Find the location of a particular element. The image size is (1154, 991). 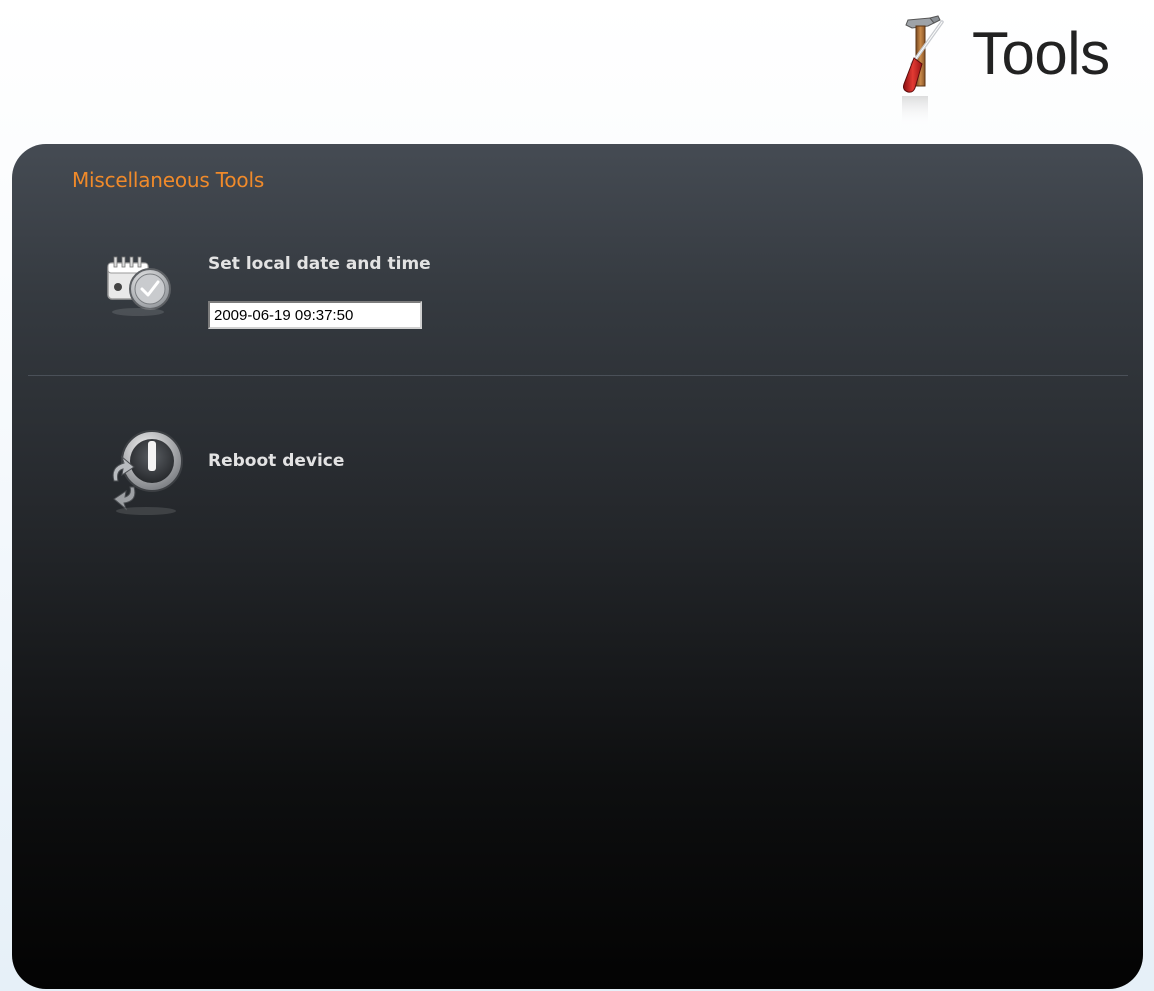

tools-icon is located at coordinates (923, 70).